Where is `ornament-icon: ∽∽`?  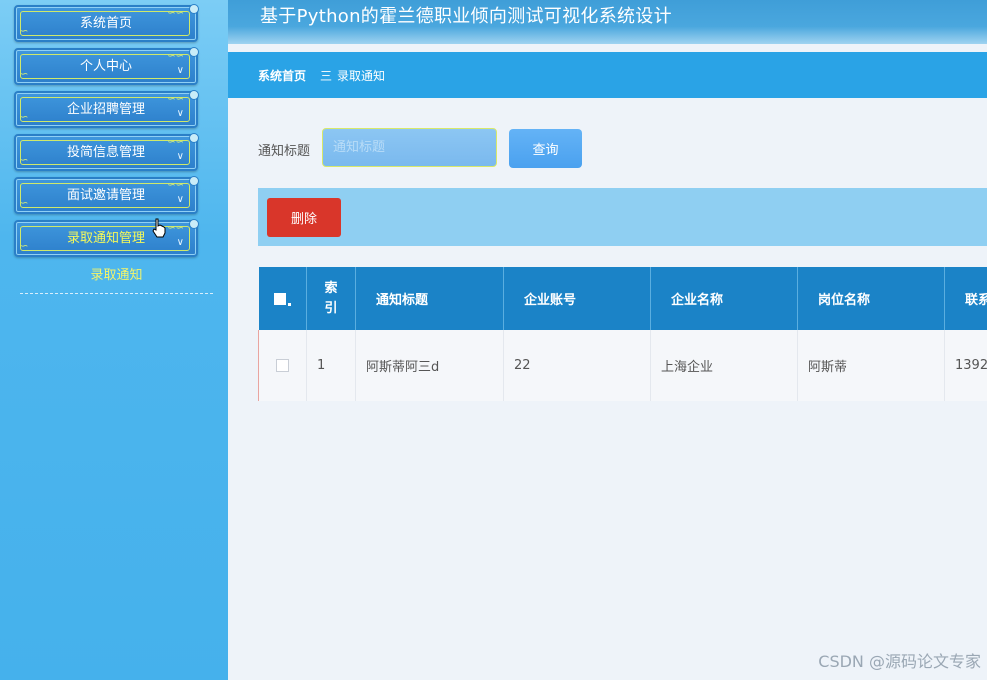
ornament-icon: ∽∽ is located at coordinates (175, 13).